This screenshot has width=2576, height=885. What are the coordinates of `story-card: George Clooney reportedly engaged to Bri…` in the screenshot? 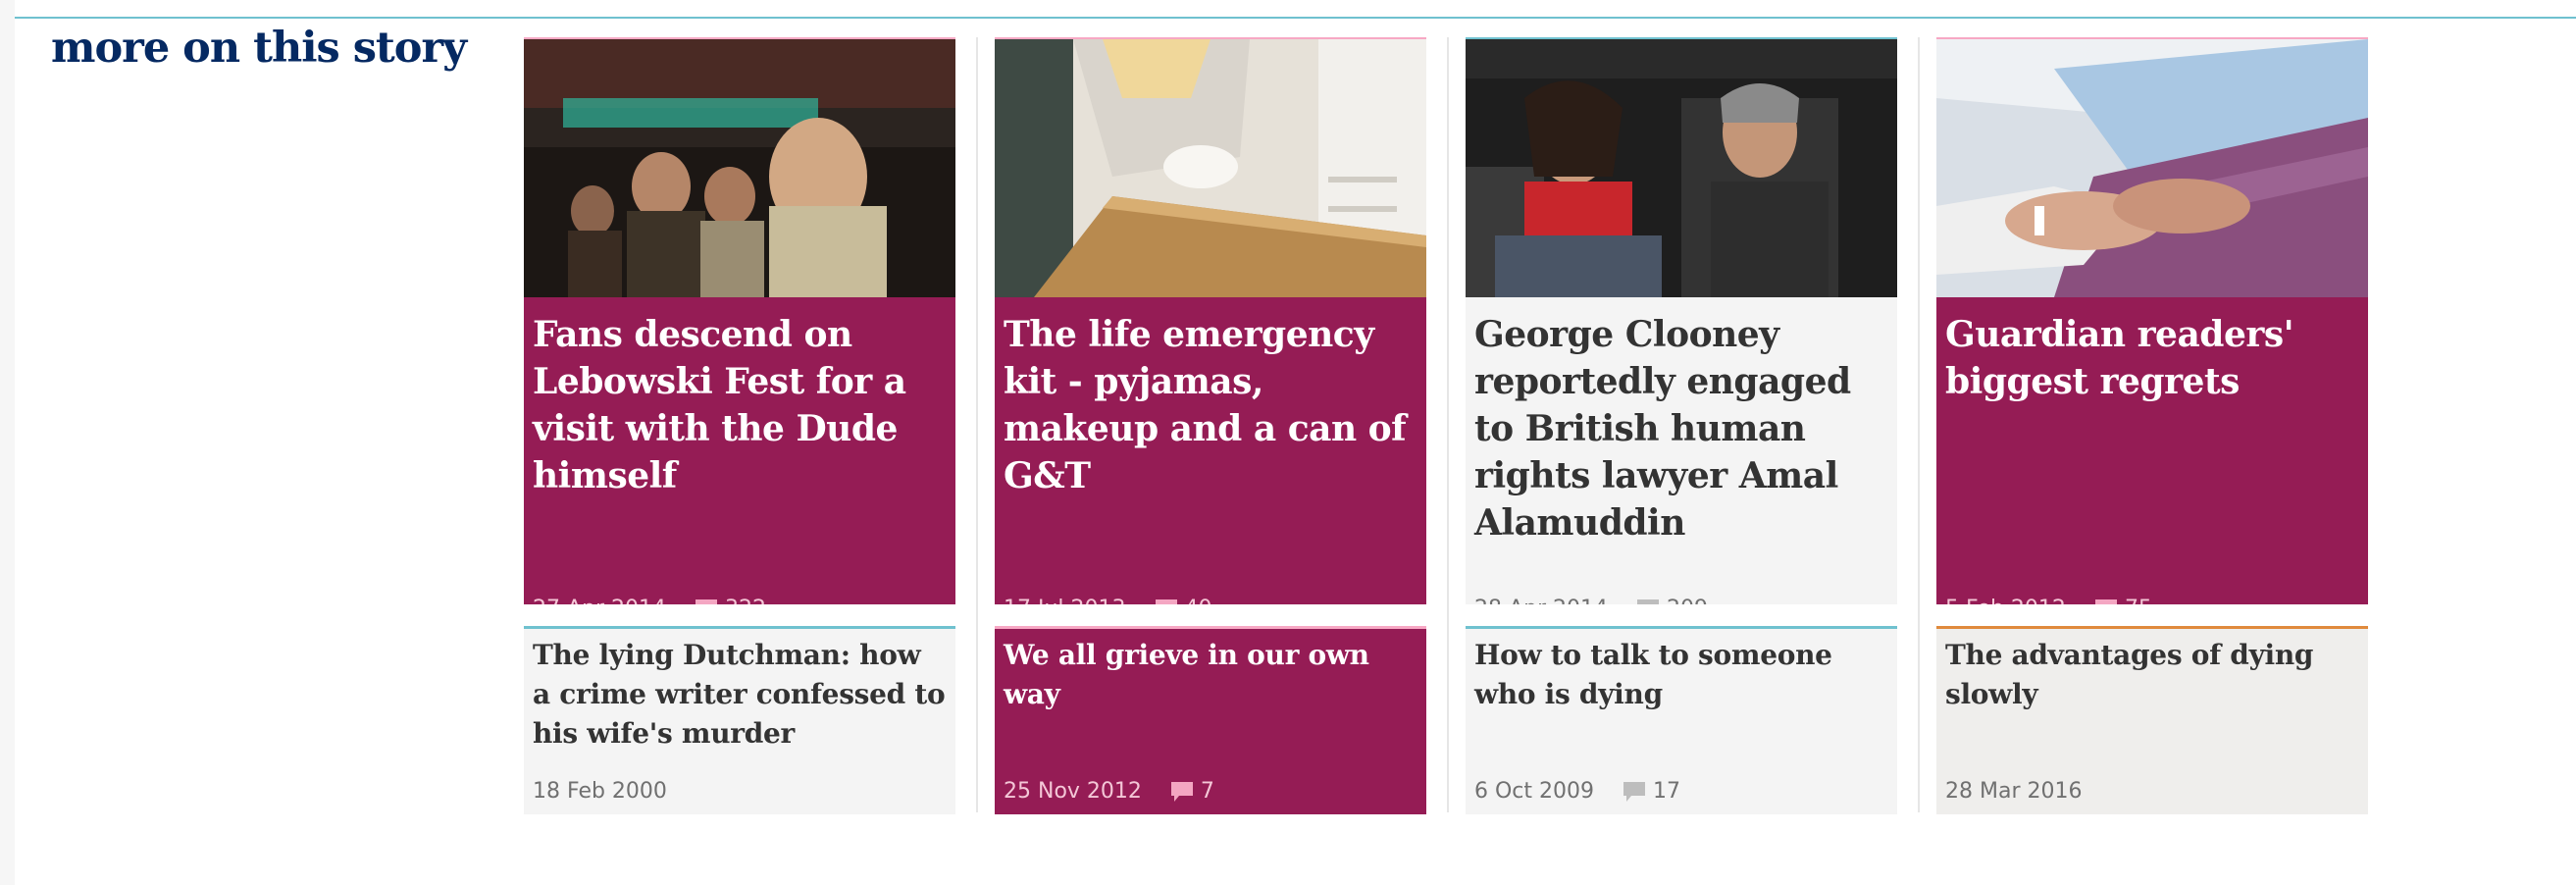 It's located at (1681, 321).